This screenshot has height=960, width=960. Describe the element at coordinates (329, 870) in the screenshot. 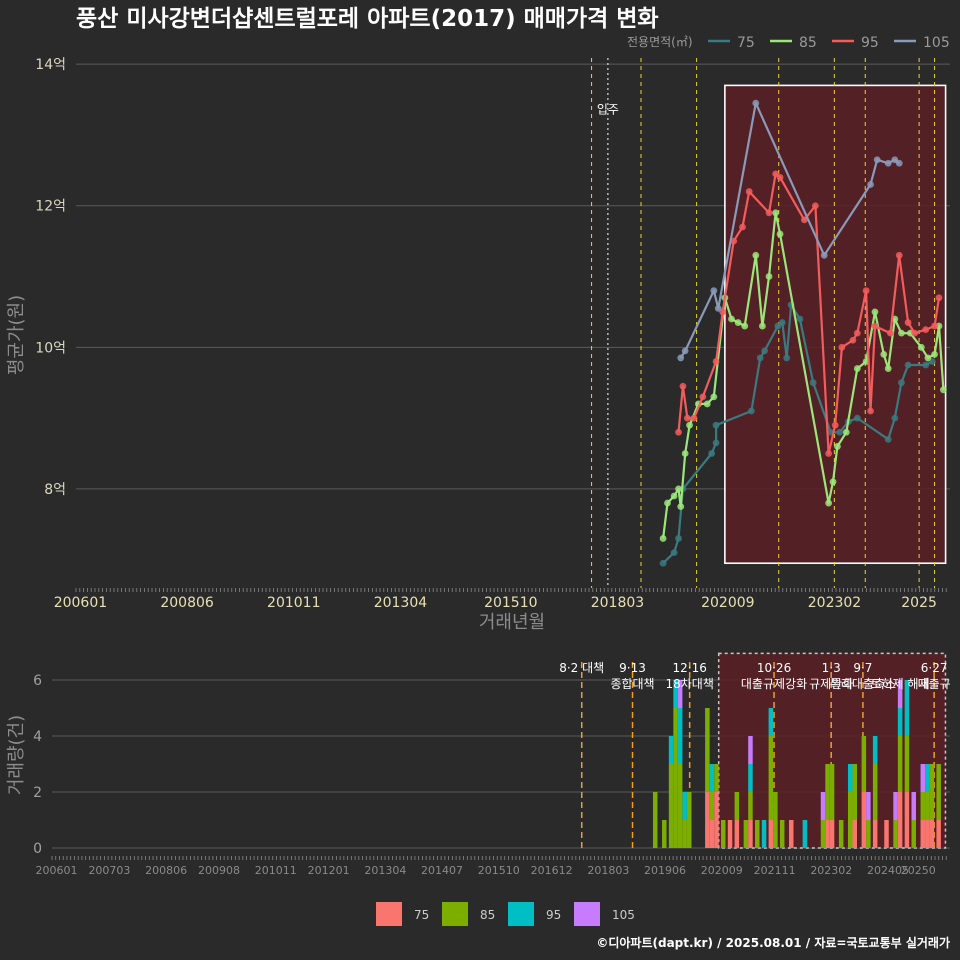

I see `volume-x-tick-label: 201201` at that location.